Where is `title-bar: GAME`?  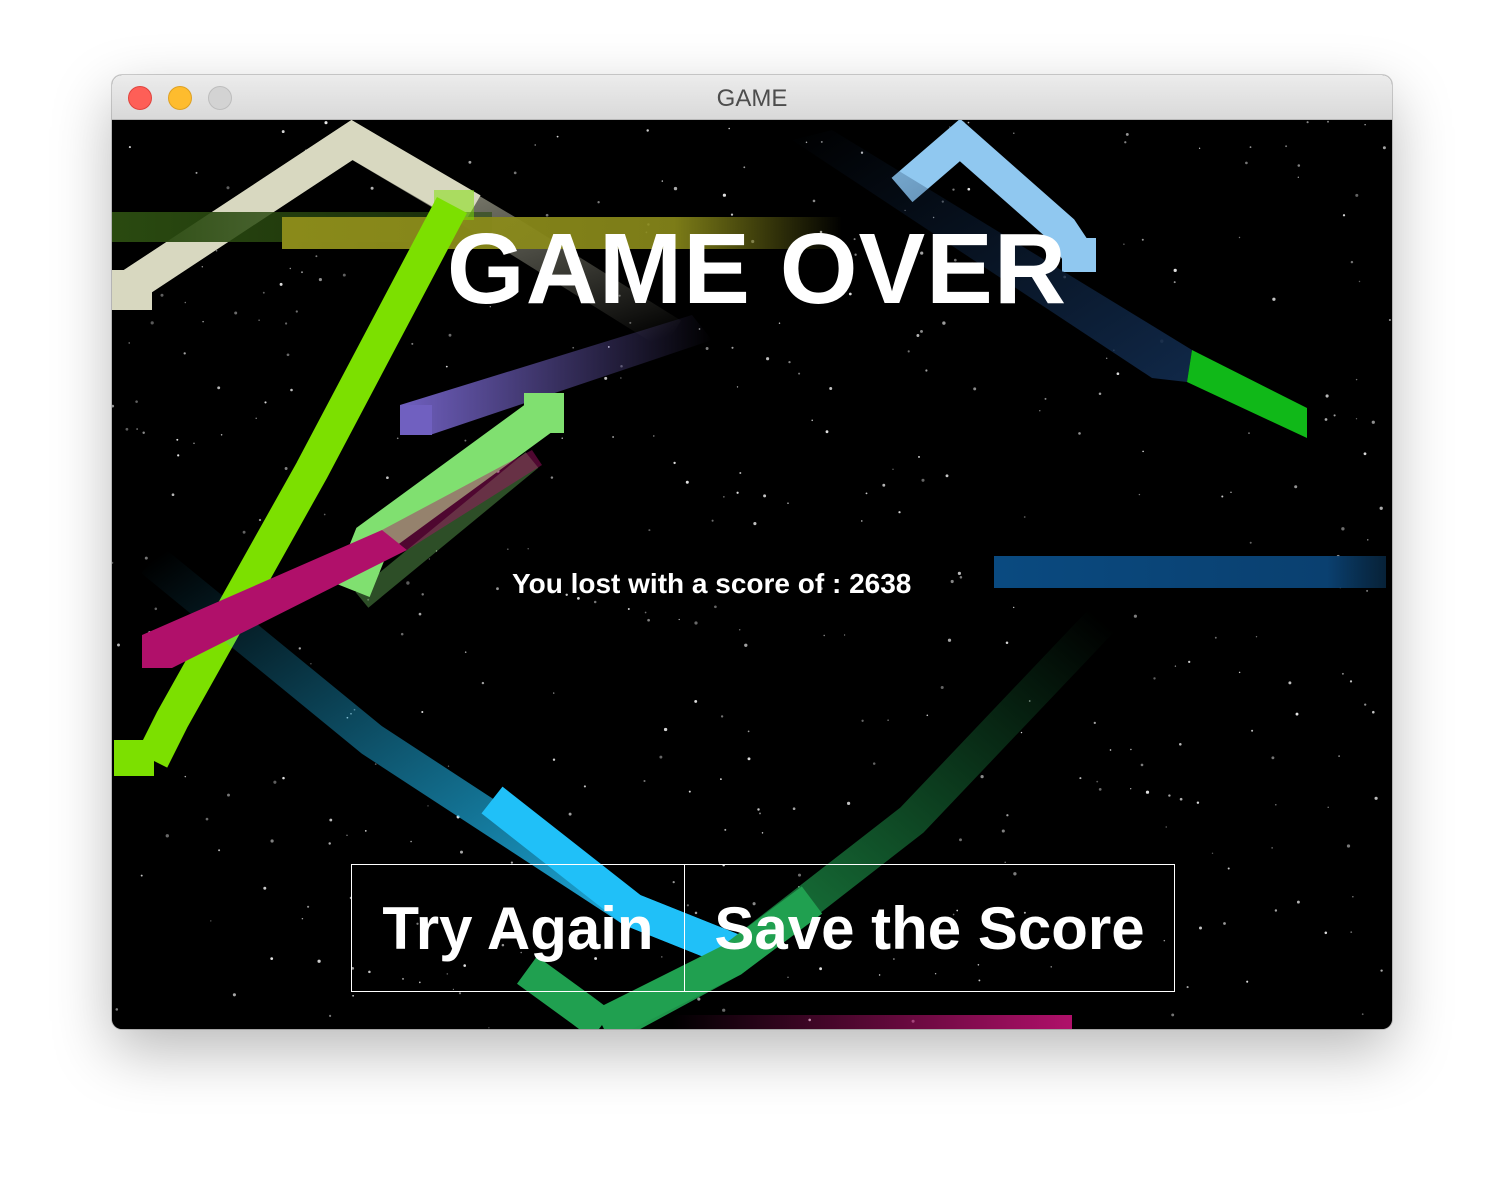 title-bar: GAME is located at coordinates (752, 97).